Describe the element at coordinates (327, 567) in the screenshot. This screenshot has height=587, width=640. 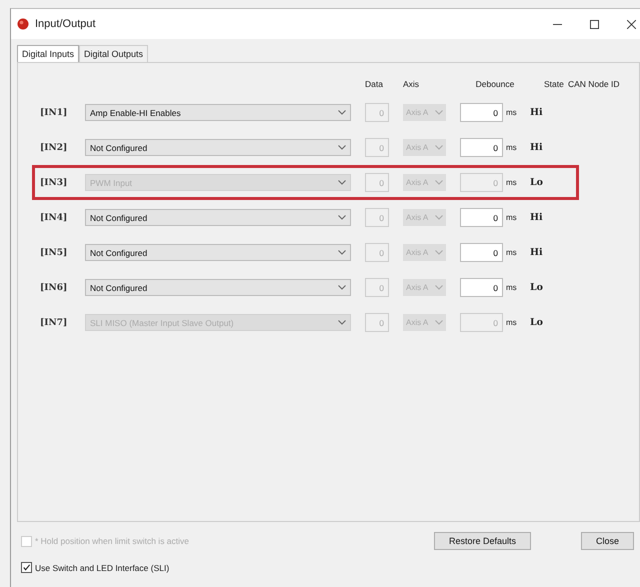
I see `checkbox-option: Use Switch and LED Interface (SLI)` at that location.